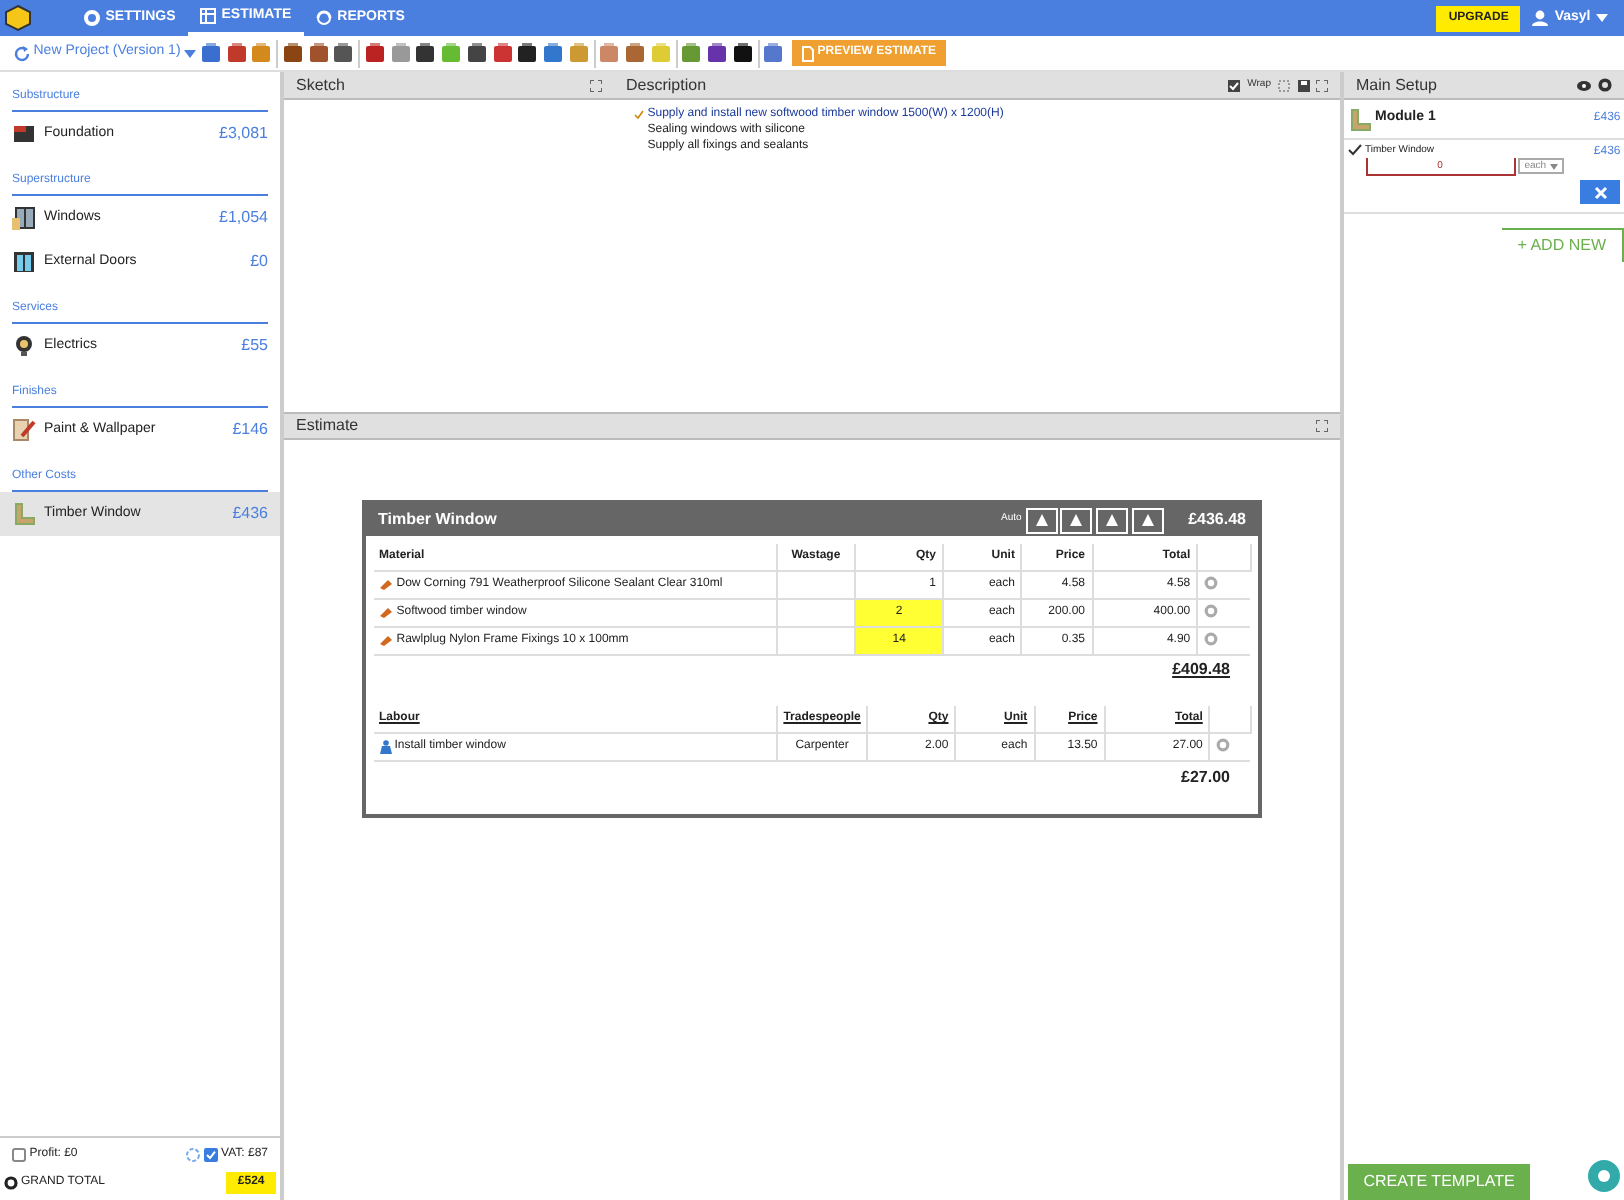 The width and height of the screenshot is (1624, 1200). Describe the element at coordinates (666, 85) in the screenshot. I see `panel-title: Description` at that location.